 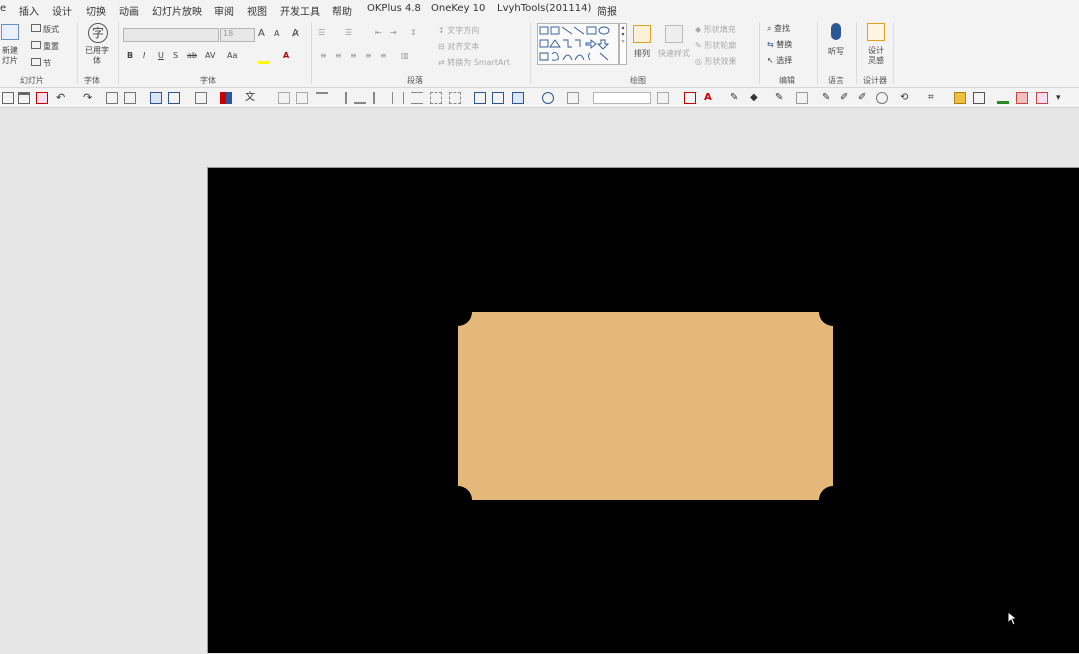 I want to click on strikethrough-button: ab, so click(x=192, y=55).